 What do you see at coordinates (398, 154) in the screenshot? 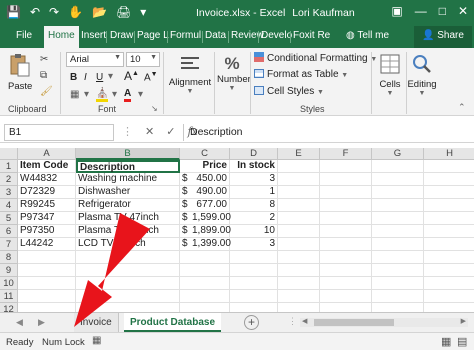
I see `column-header-g: G` at bounding box center [398, 154].